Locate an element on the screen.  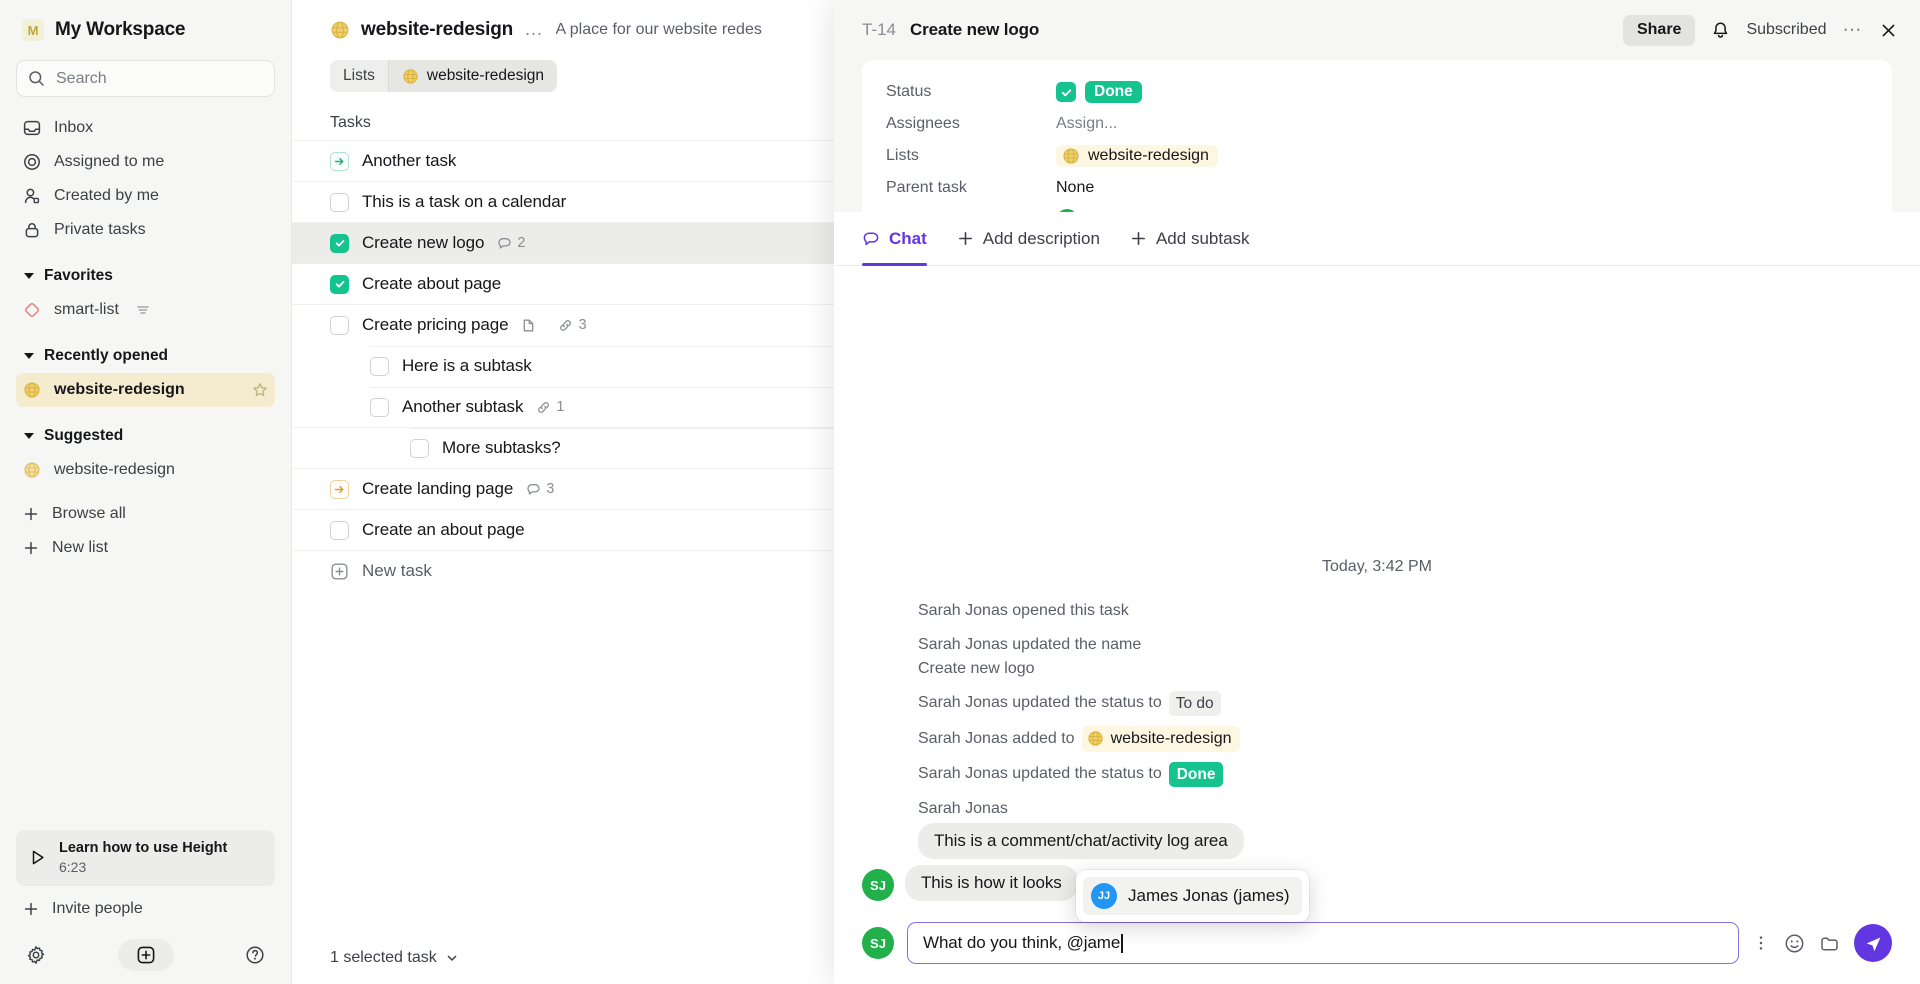
detail-menu-icon: ⋯ is located at coordinates (1853, 30).